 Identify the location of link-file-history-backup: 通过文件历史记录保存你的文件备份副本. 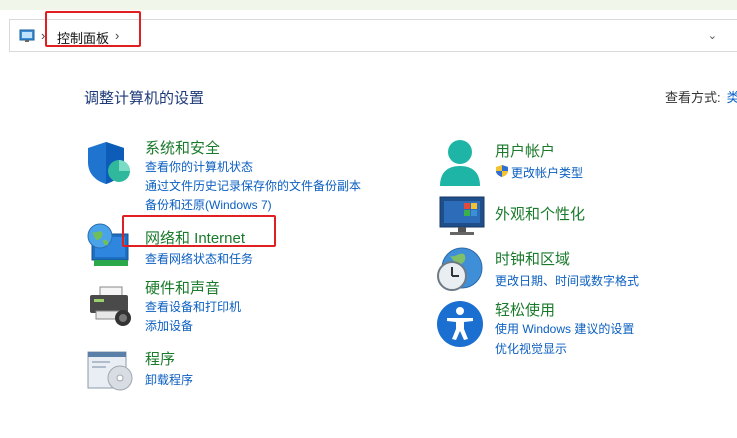
(253, 185).